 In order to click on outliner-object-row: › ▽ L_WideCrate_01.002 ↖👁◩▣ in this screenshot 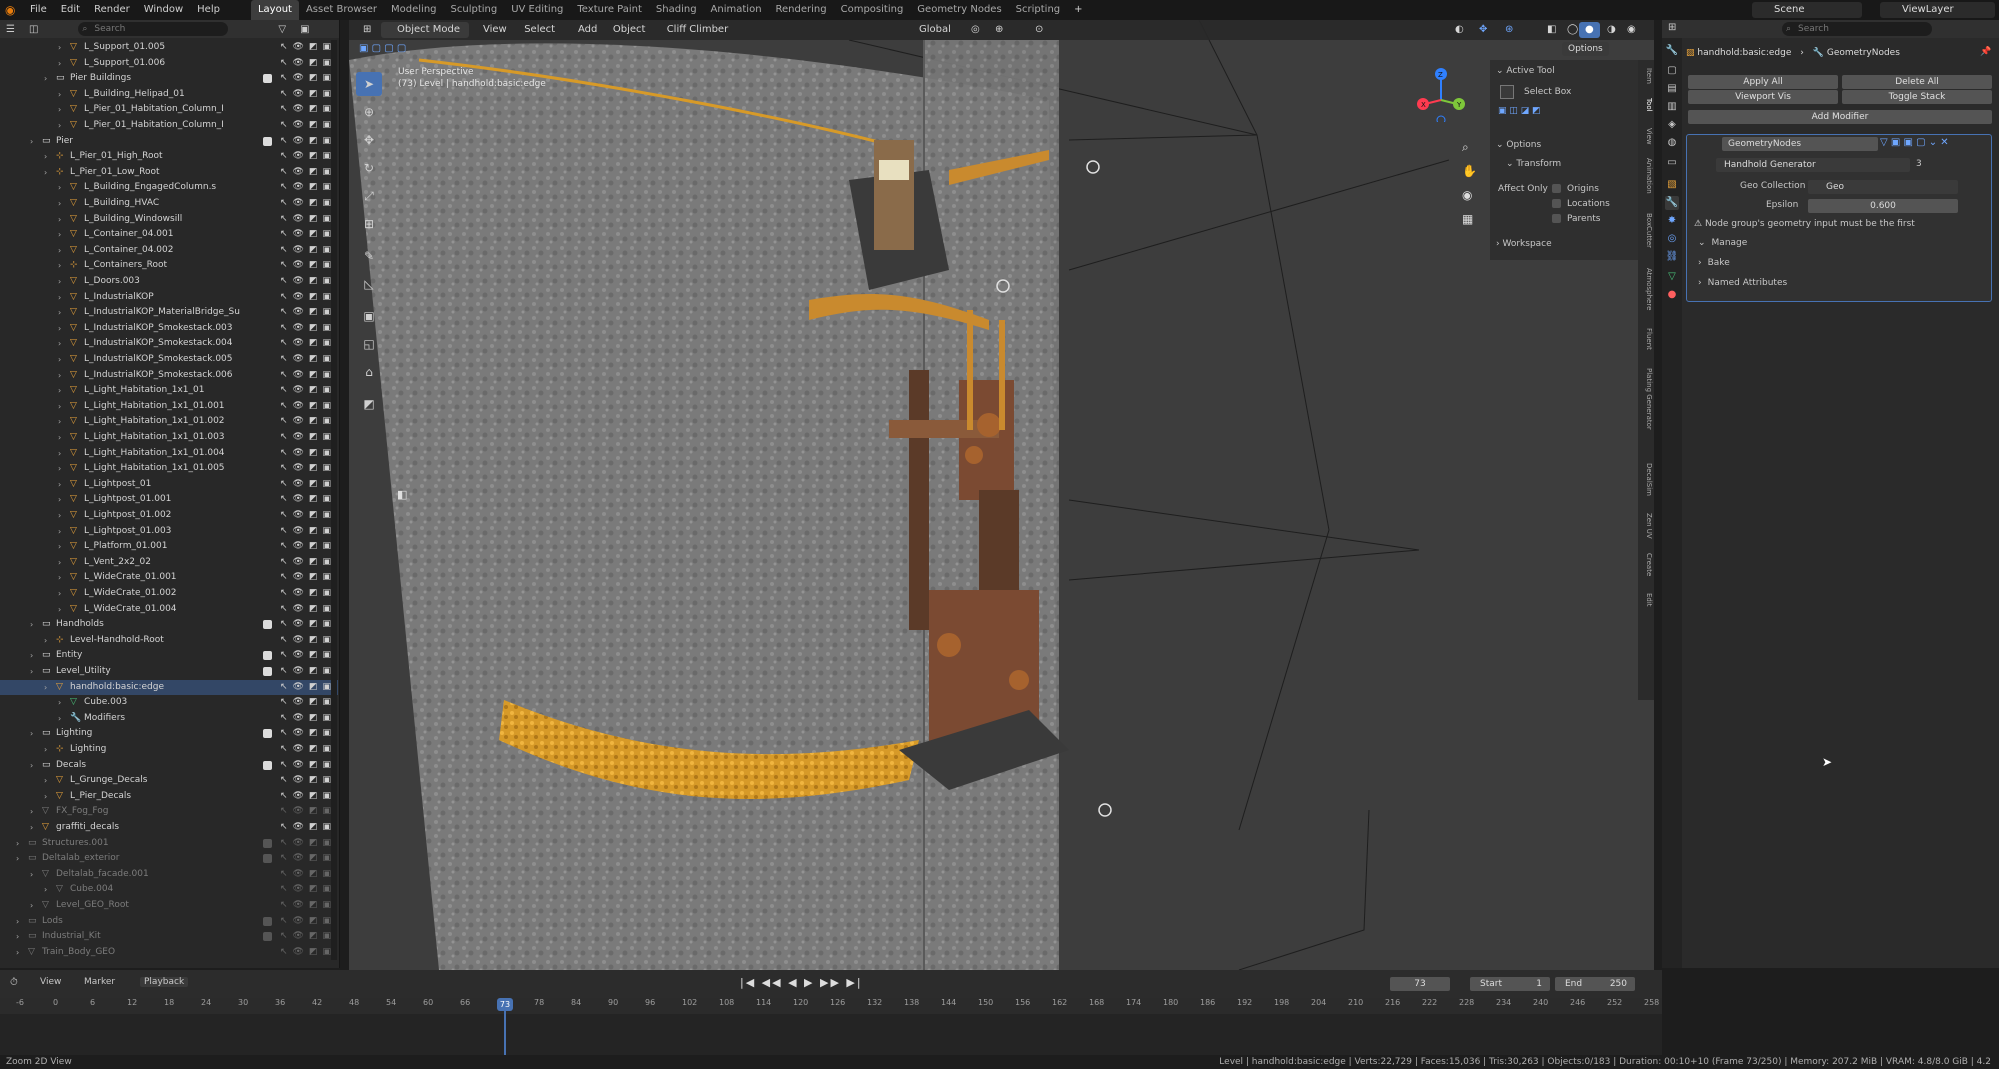, I will do `click(169, 594)`.